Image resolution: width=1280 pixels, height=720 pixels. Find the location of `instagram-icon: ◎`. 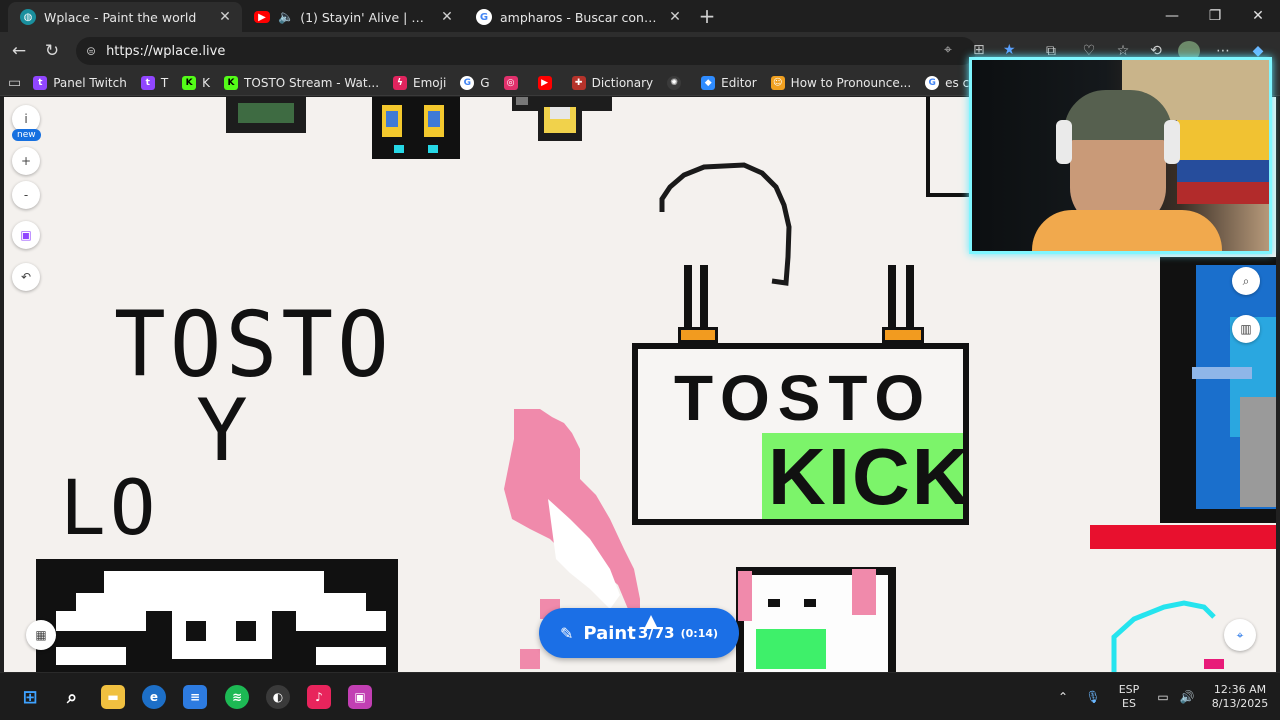

instagram-icon: ◎ is located at coordinates (510, 82).